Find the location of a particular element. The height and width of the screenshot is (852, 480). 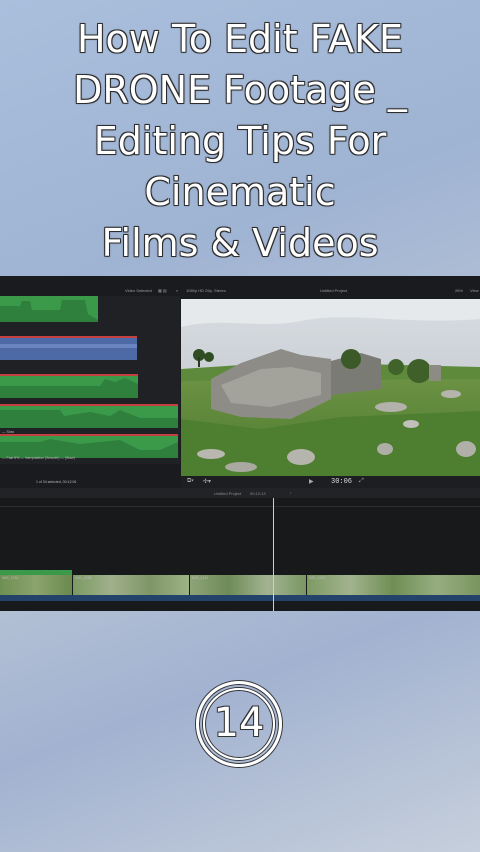

episode-number-badge: 14 is located at coordinates (239, 724).